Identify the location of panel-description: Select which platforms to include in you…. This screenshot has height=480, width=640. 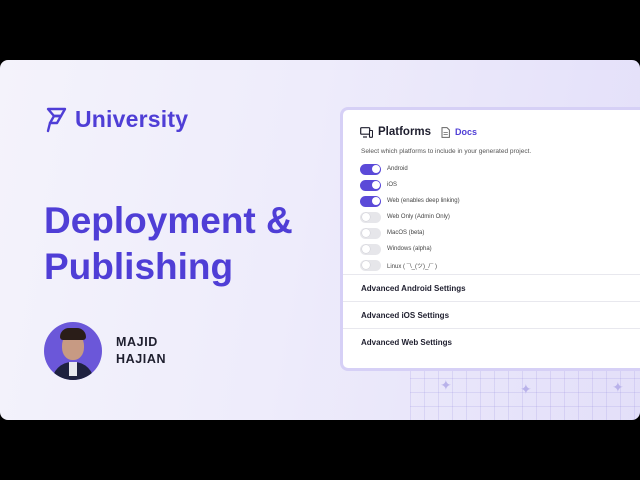
(446, 151).